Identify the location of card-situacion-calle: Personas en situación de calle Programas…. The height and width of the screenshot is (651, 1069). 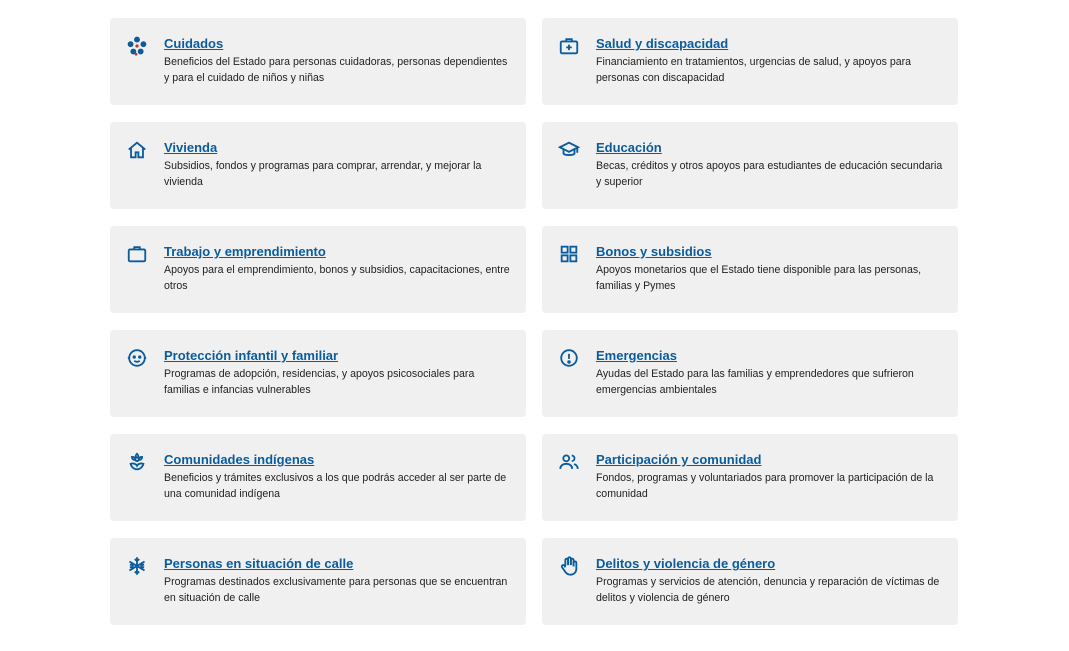
(318, 581).